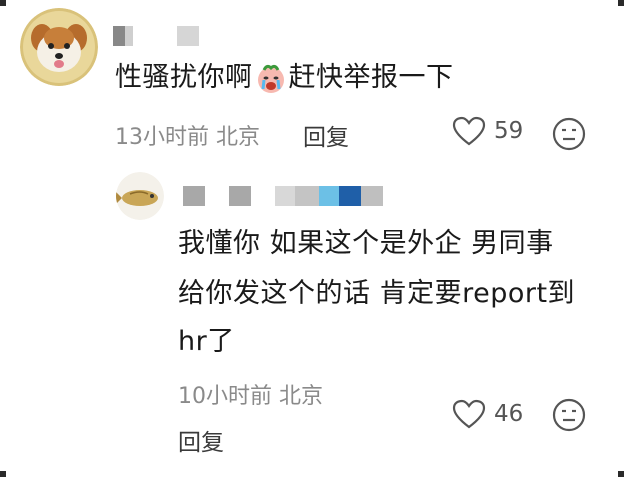 Image resolution: width=624 pixels, height=477 pixels. I want to click on puppy-avatar-icon, so click(59, 47).